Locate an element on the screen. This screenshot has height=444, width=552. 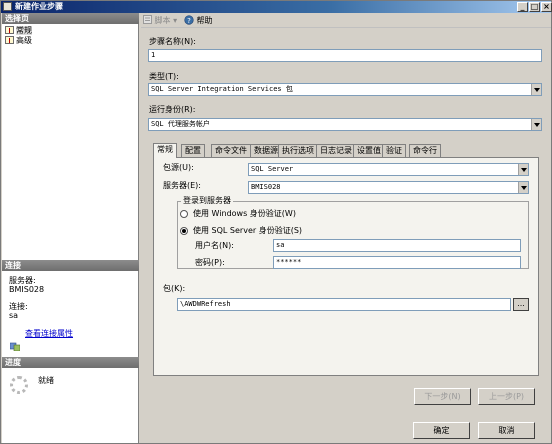
package-input: \AWDWRefresh is located at coordinates (344, 304).